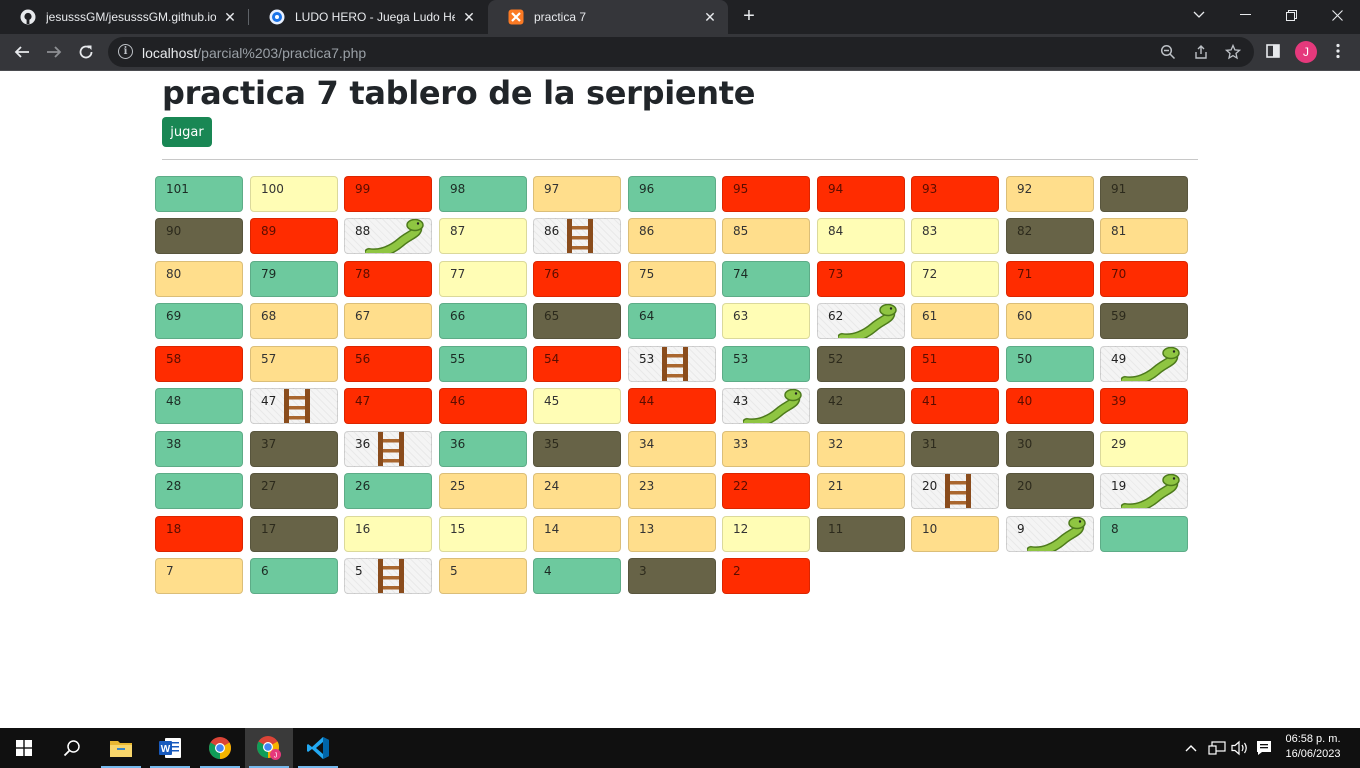  What do you see at coordinates (672, 406) in the screenshot?
I see `board-cell: 44` at bounding box center [672, 406].